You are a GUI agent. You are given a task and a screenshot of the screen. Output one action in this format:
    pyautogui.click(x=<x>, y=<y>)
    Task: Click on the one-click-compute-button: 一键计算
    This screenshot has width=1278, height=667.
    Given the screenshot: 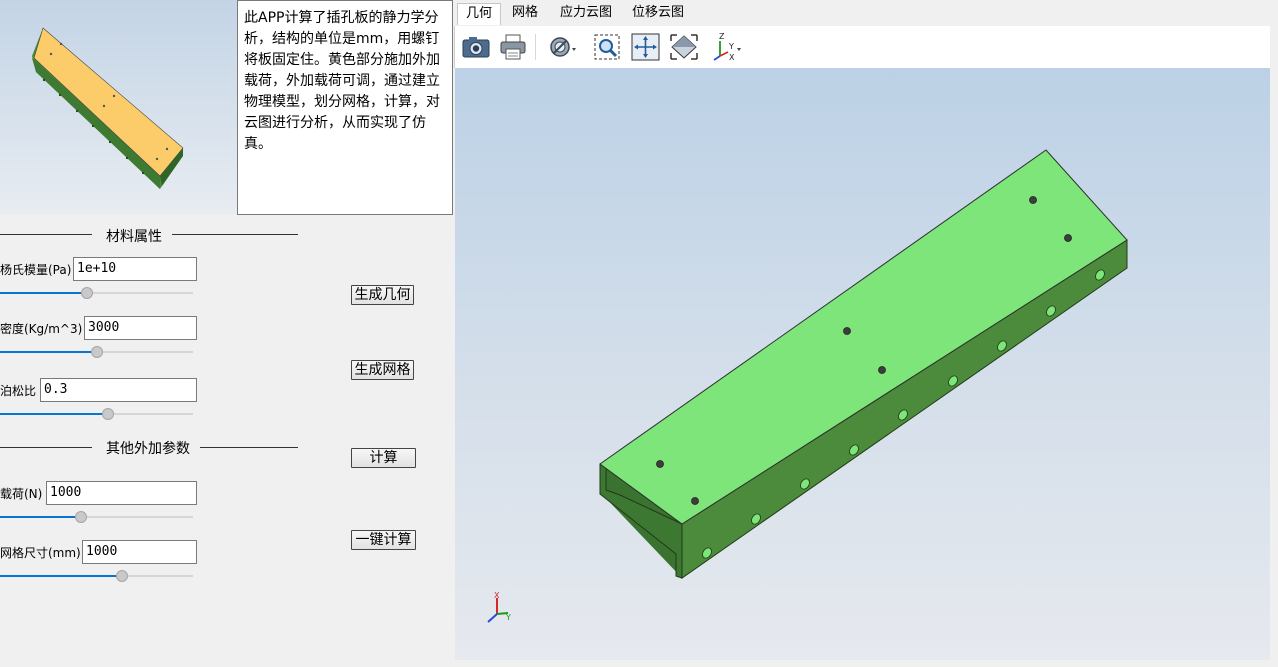 What is the action you would take?
    pyautogui.click(x=383, y=540)
    